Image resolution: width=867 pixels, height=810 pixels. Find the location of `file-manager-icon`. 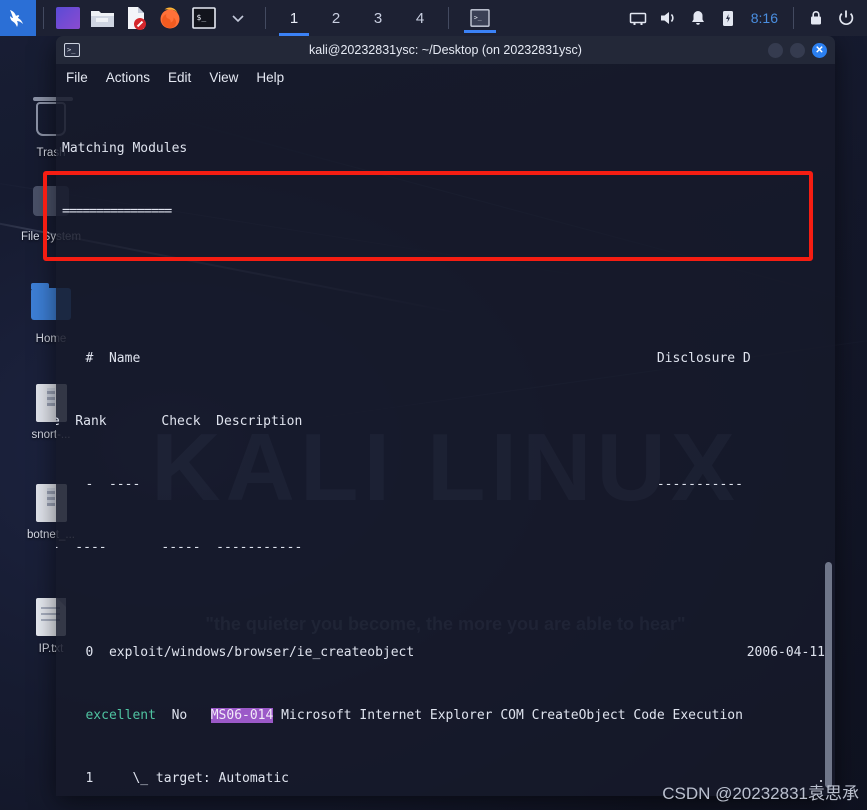

file-manager-icon is located at coordinates (102, 19).